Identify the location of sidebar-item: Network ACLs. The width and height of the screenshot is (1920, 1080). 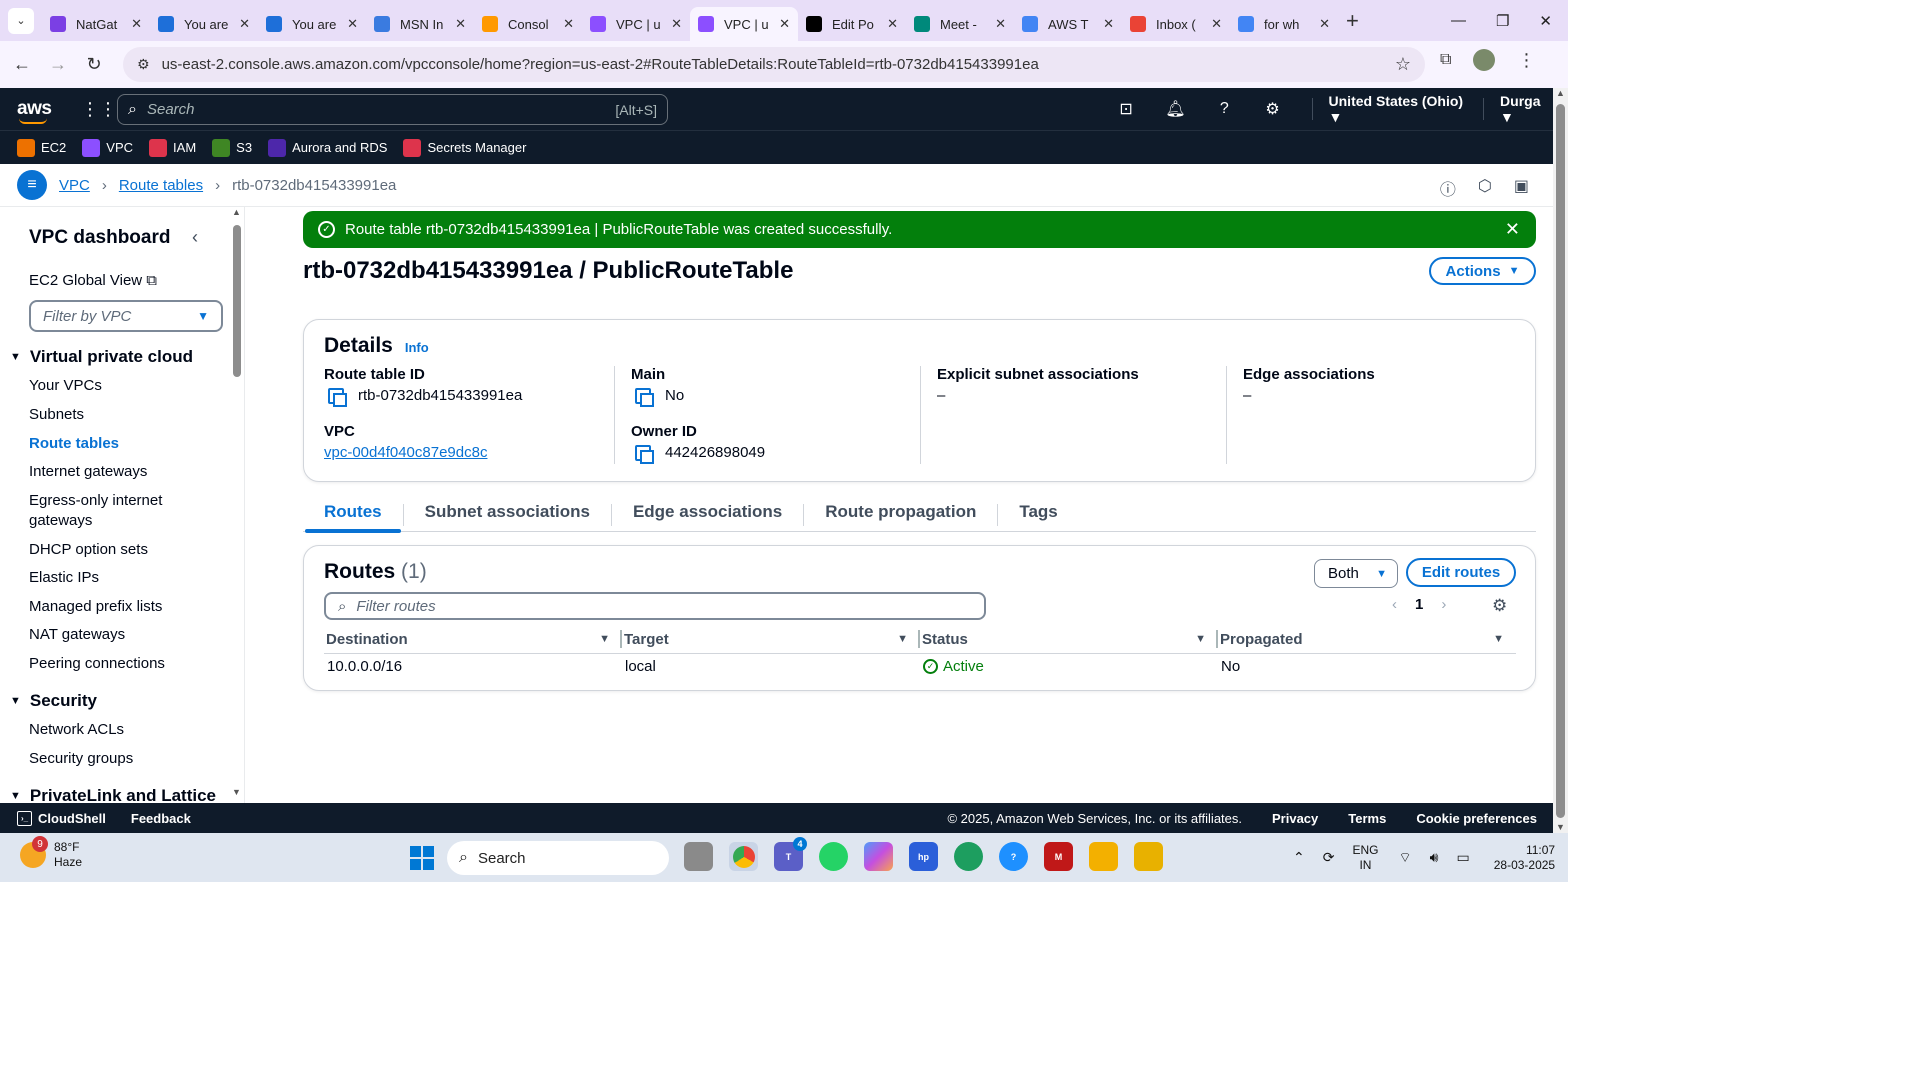
(121, 730).